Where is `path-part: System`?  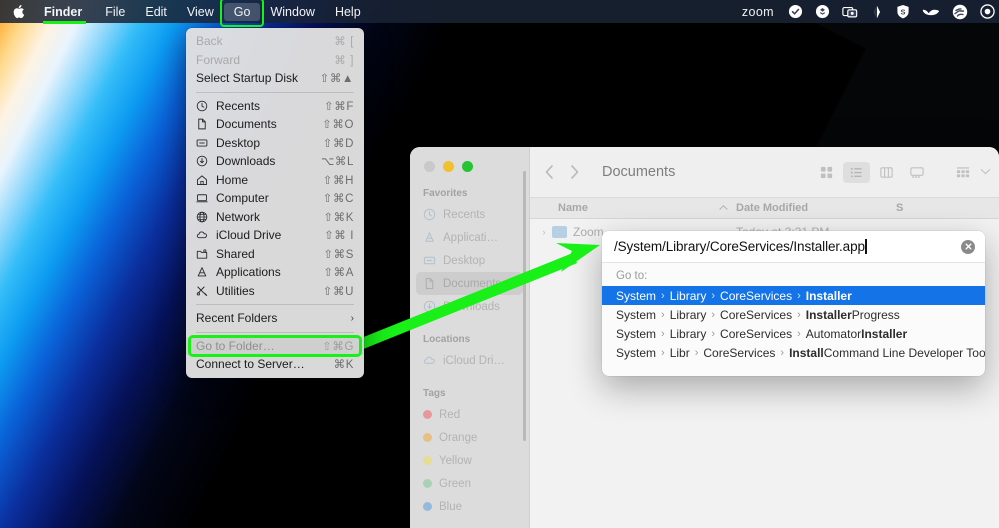
path-part: System is located at coordinates (636, 295).